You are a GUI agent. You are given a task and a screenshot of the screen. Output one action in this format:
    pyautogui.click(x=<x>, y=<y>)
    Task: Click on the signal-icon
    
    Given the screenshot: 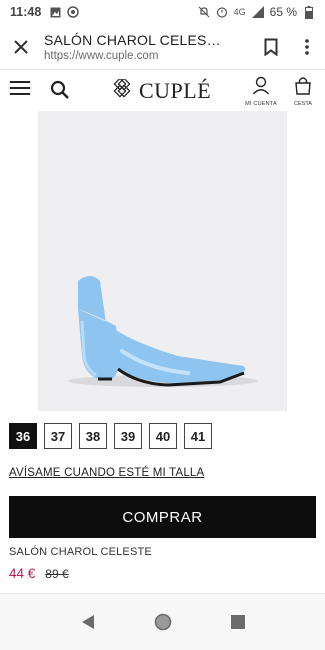 What is the action you would take?
    pyautogui.click(x=257, y=12)
    